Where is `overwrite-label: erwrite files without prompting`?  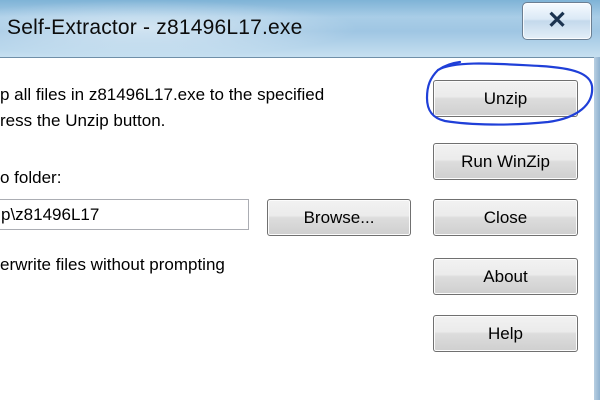 overwrite-label: erwrite files without prompting is located at coordinates (112, 265).